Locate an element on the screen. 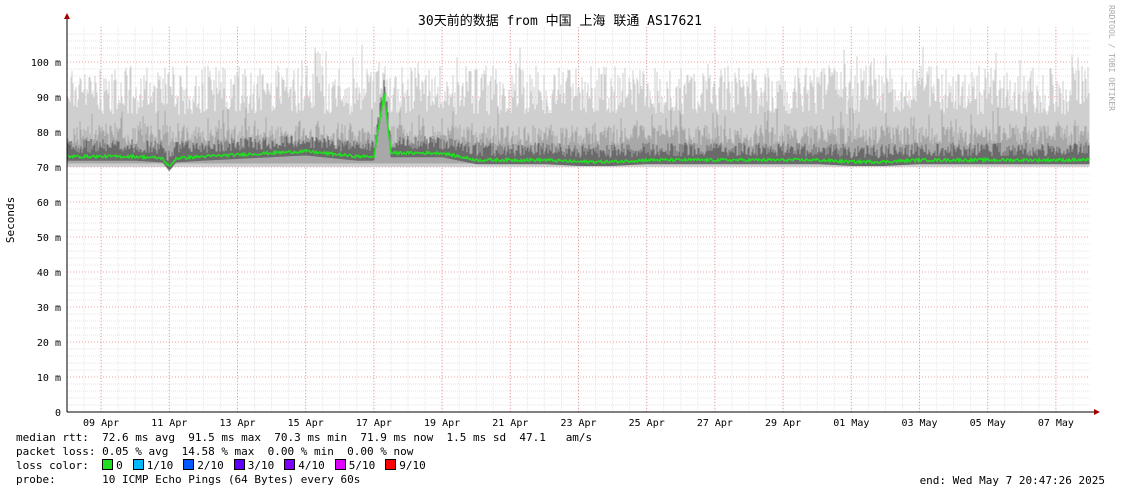 Image resolution: width=1121 pixels, height=494 pixels. y-axis-arrow is located at coordinates (67, 16).